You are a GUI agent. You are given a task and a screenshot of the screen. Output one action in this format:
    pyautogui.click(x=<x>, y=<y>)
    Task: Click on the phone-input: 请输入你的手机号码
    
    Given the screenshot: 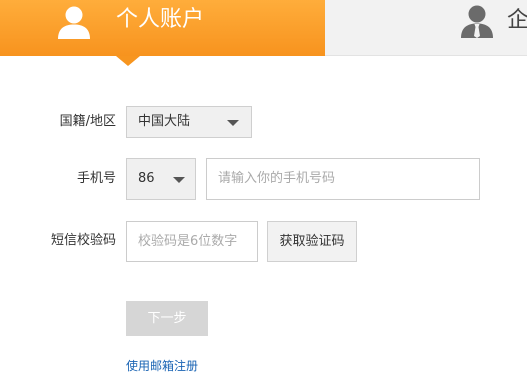 What is the action you would take?
    pyautogui.click(x=343, y=179)
    